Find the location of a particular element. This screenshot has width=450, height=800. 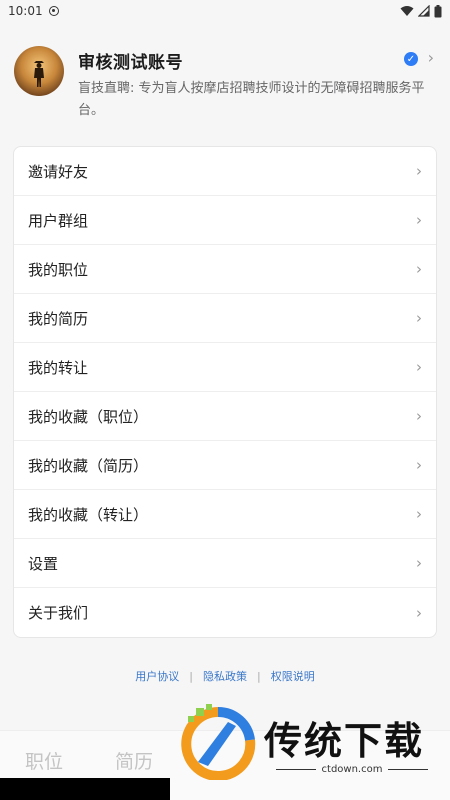

menu-item-label: 我的收藏（转让） is located at coordinates (88, 514).